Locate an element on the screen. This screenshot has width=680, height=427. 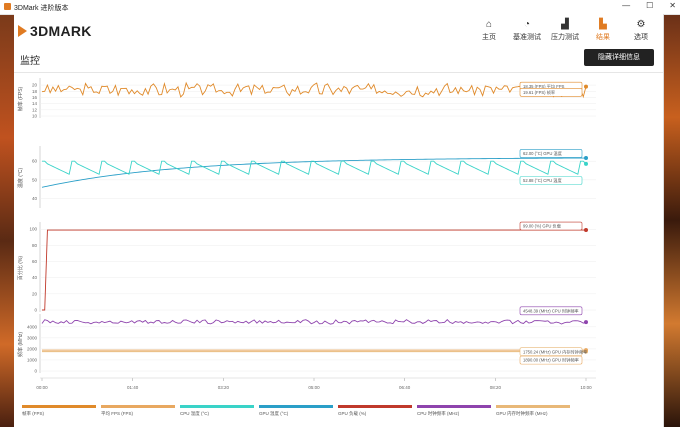
top-nav: ⌂ 主页 ◔ 基准测试 ▟ 压力测试 ▙ 结果 ⚙ 选项 is located at coordinates (565, 31).